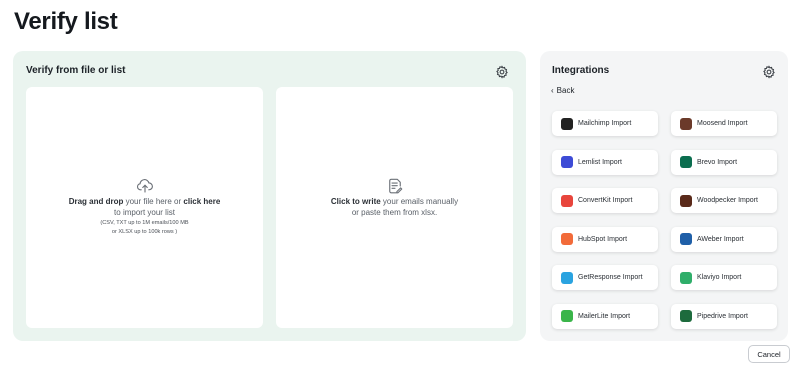 The width and height of the screenshot is (800, 375). I want to click on integration-brevo-button: Brevo Import, so click(724, 162).